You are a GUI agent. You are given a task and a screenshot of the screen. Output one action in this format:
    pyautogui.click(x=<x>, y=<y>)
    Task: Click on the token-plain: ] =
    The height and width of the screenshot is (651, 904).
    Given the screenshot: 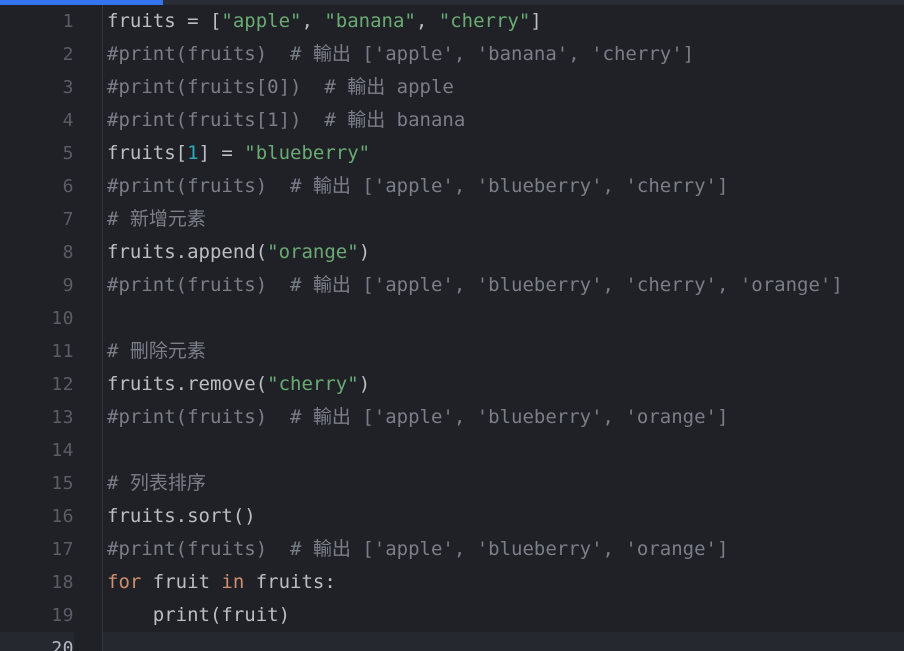 What is the action you would take?
    pyautogui.click(x=221, y=153)
    